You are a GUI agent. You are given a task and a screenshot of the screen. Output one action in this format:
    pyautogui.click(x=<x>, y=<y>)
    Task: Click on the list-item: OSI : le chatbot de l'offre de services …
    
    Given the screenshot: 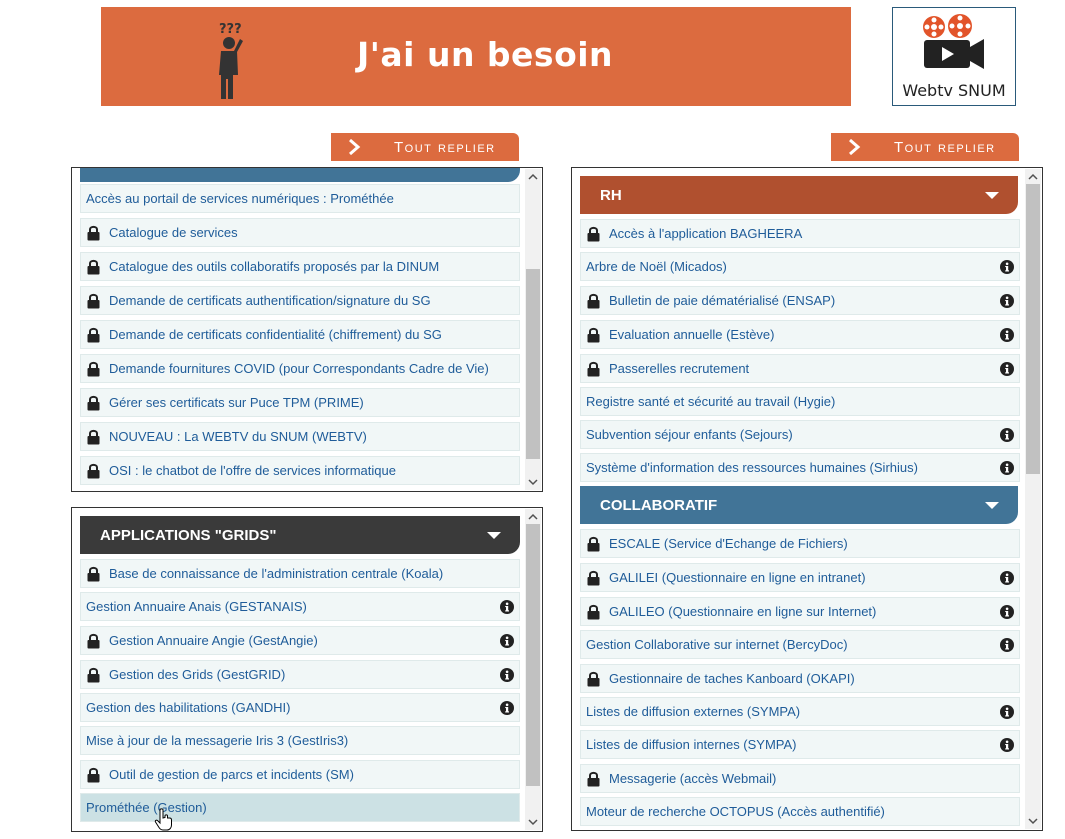 What is the action you would take?
    pyautogui.click(x=300, y=470)
    